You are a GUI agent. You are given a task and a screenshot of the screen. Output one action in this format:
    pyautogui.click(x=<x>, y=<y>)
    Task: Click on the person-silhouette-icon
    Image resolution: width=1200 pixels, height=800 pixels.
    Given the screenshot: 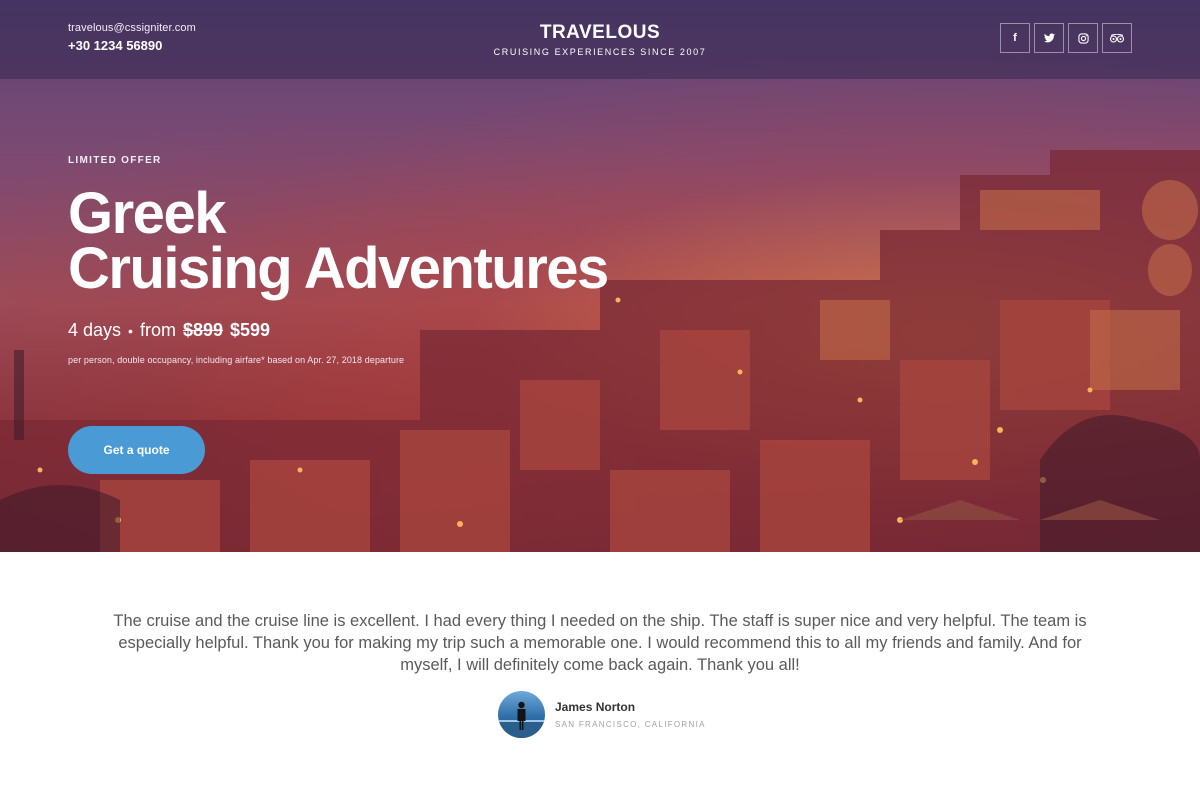 What is the action you would take?
    pyautogui.click(x=521, y=719)
    